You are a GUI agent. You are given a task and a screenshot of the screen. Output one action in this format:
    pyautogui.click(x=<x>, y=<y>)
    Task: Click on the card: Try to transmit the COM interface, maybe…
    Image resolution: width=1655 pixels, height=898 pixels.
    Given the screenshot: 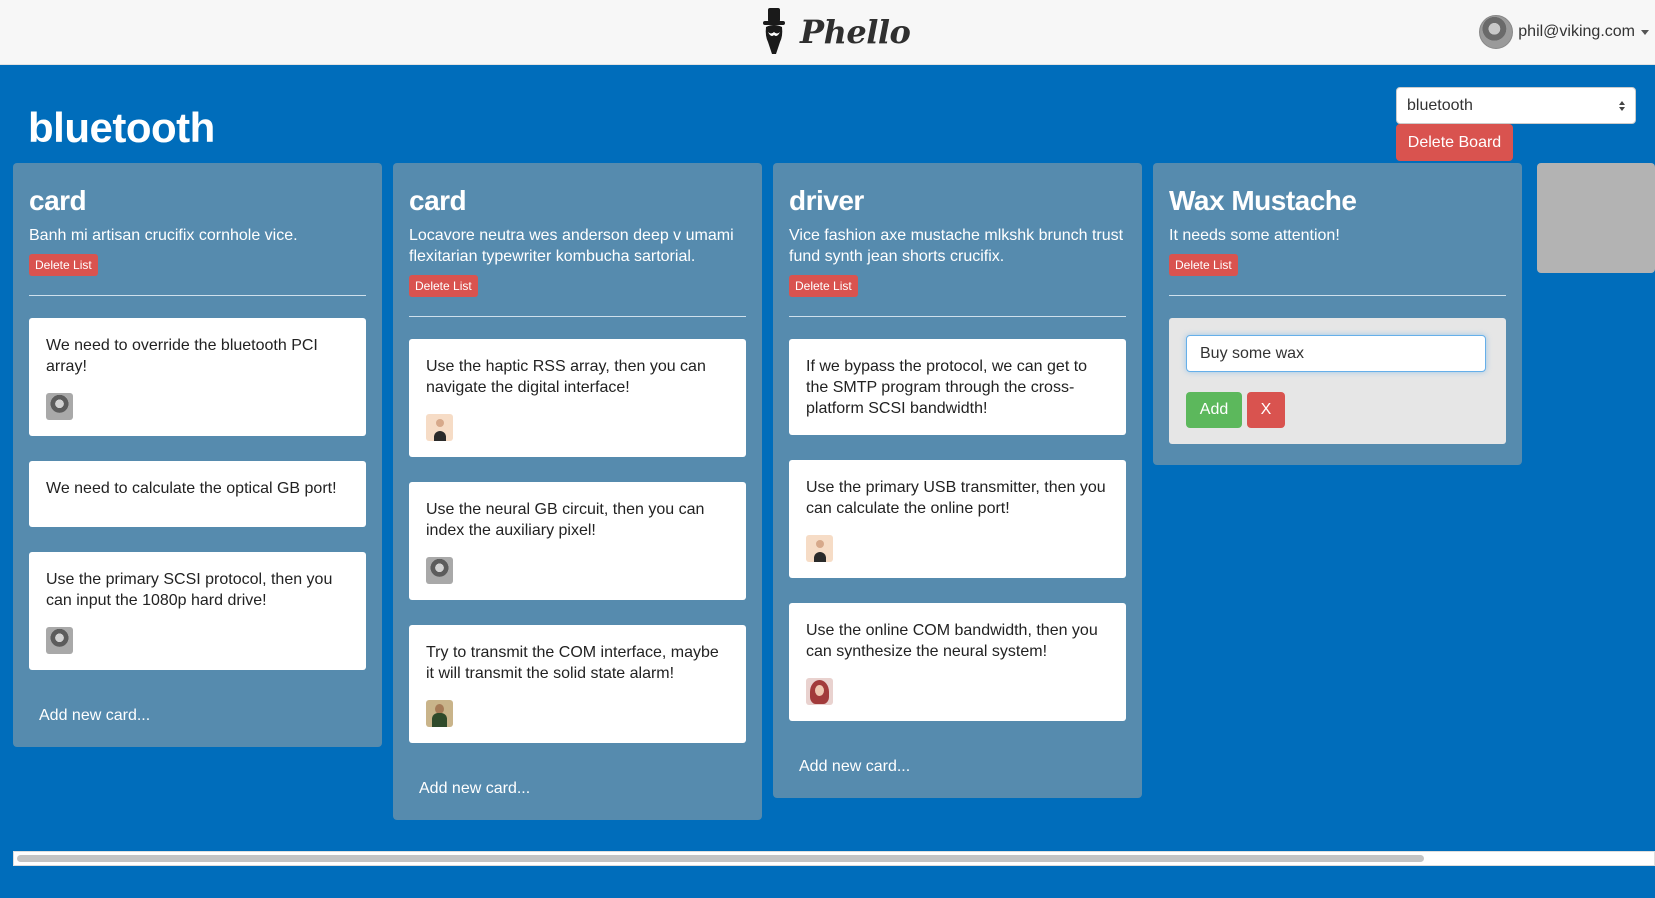 What is the action you would take?
    pyautogui.click(x=577, y=684)
    